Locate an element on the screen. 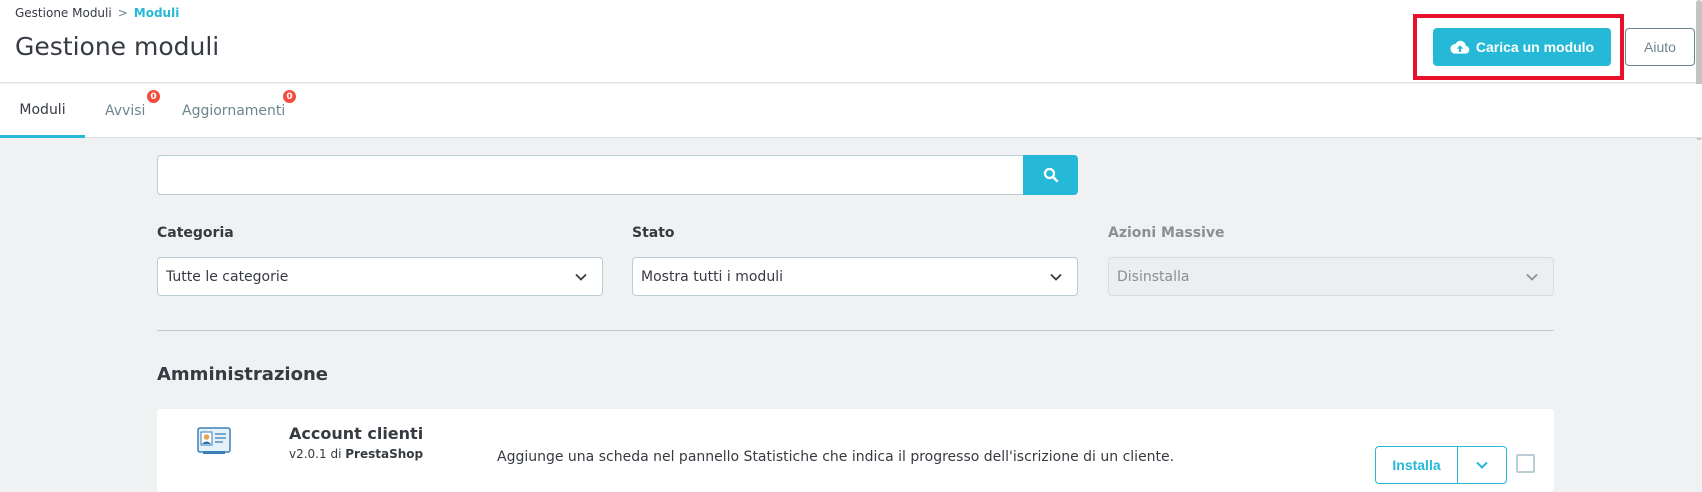 The height and width of the screenshot is (492, 1702). cloud-upload-icon is located at coordinates (1460, 47).